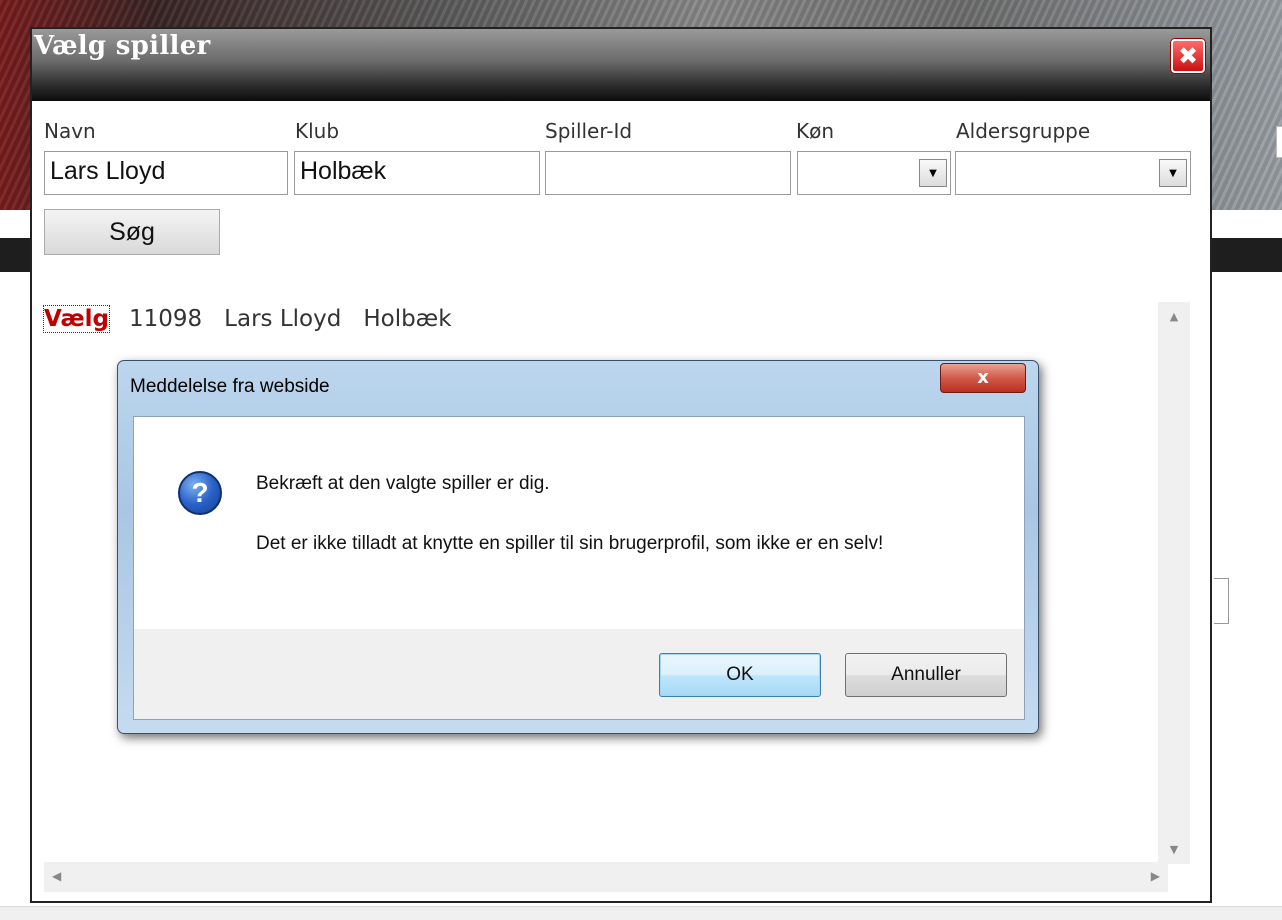 The width and height of the screenshot is (1282, 920). What do you see at coordinates (621, 65) in the screenshot?
I see `dialog-header: Vælg spiller ✖` at bounding box center [621, 65].